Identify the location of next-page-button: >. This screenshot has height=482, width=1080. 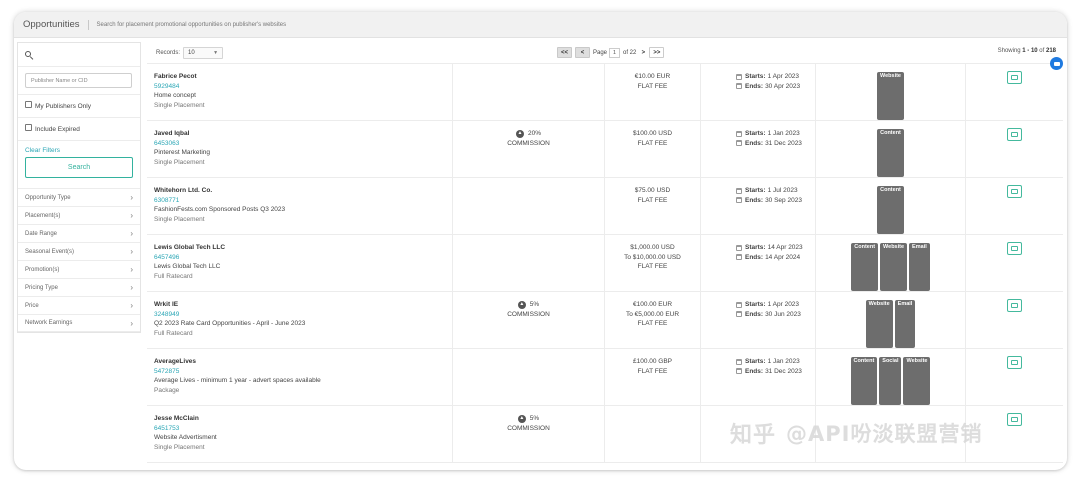
(643, 52).